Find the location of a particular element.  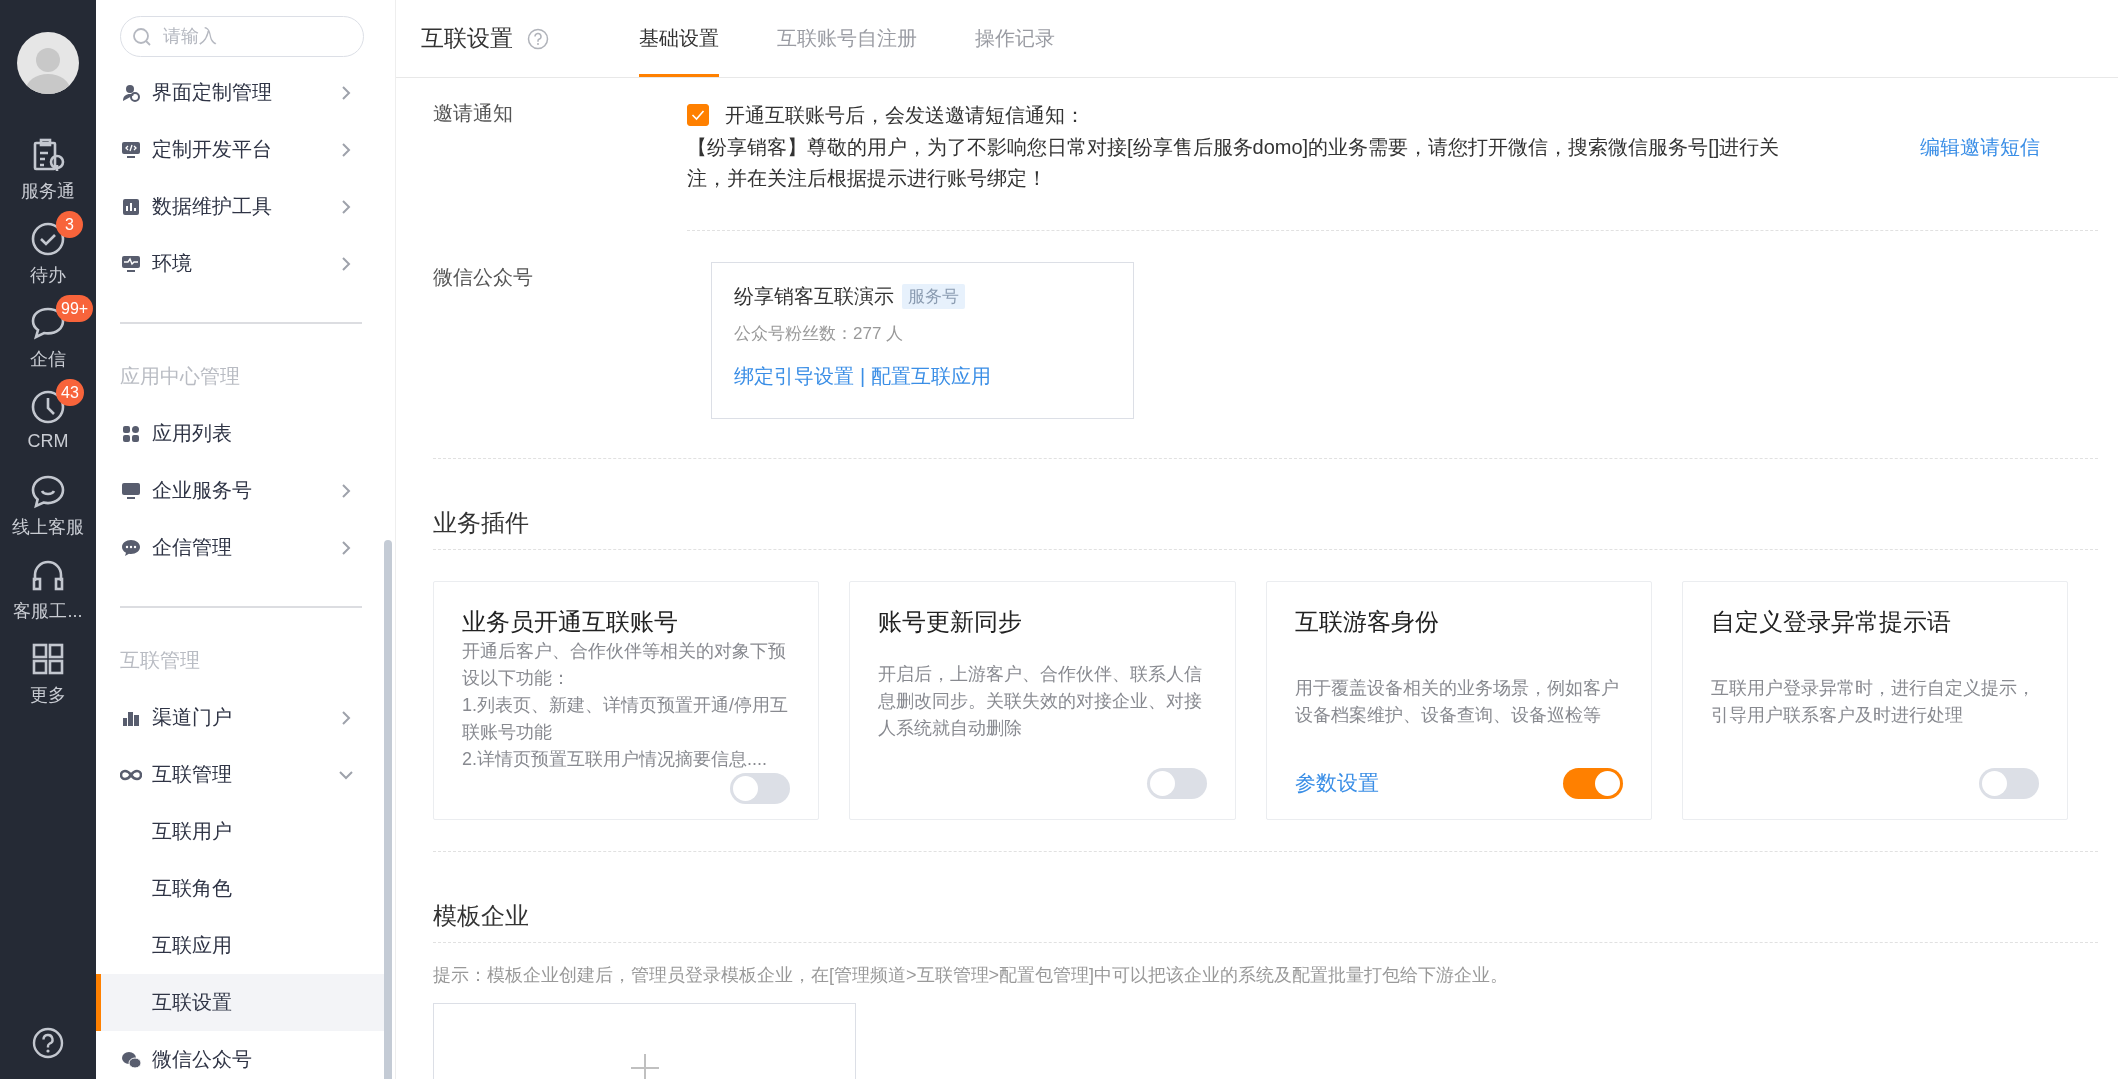

sidebar-subitem: 互联应用 is located at coordinates (240, 945).